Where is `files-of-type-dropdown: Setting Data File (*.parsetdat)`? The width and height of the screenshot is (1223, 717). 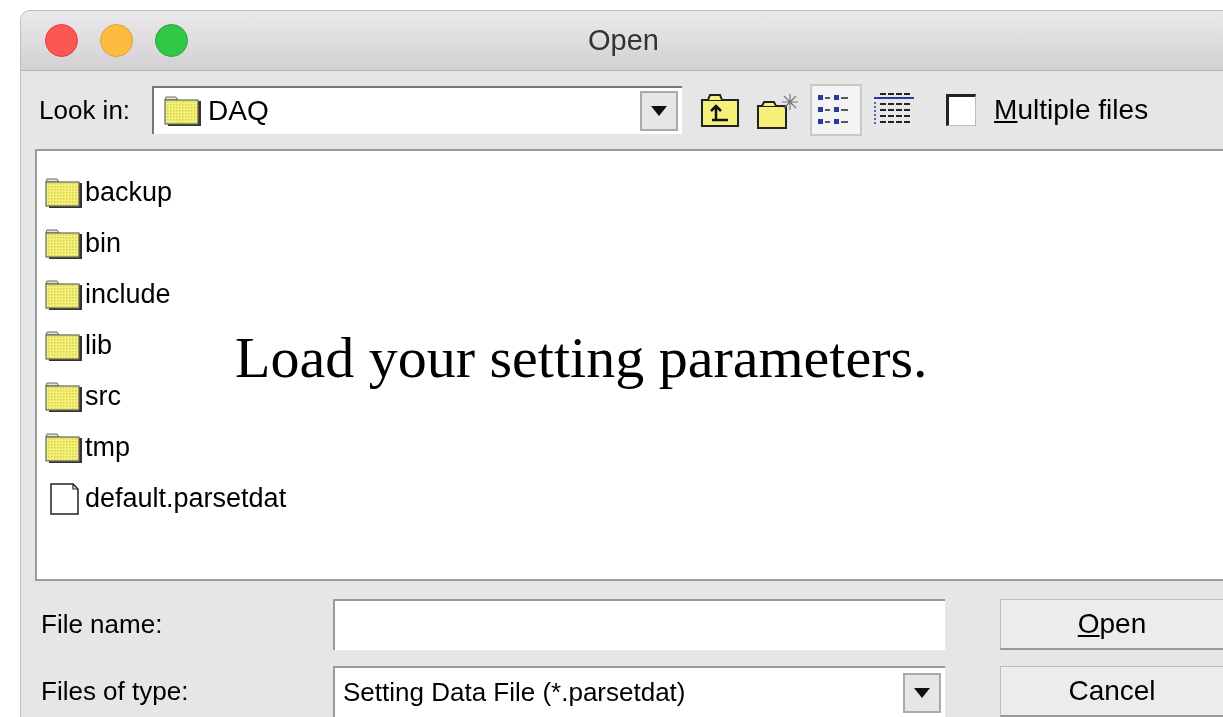
files-of-type-dropdown: Setting Data File (*.parsetdat) is located at coordinates (639, 691).